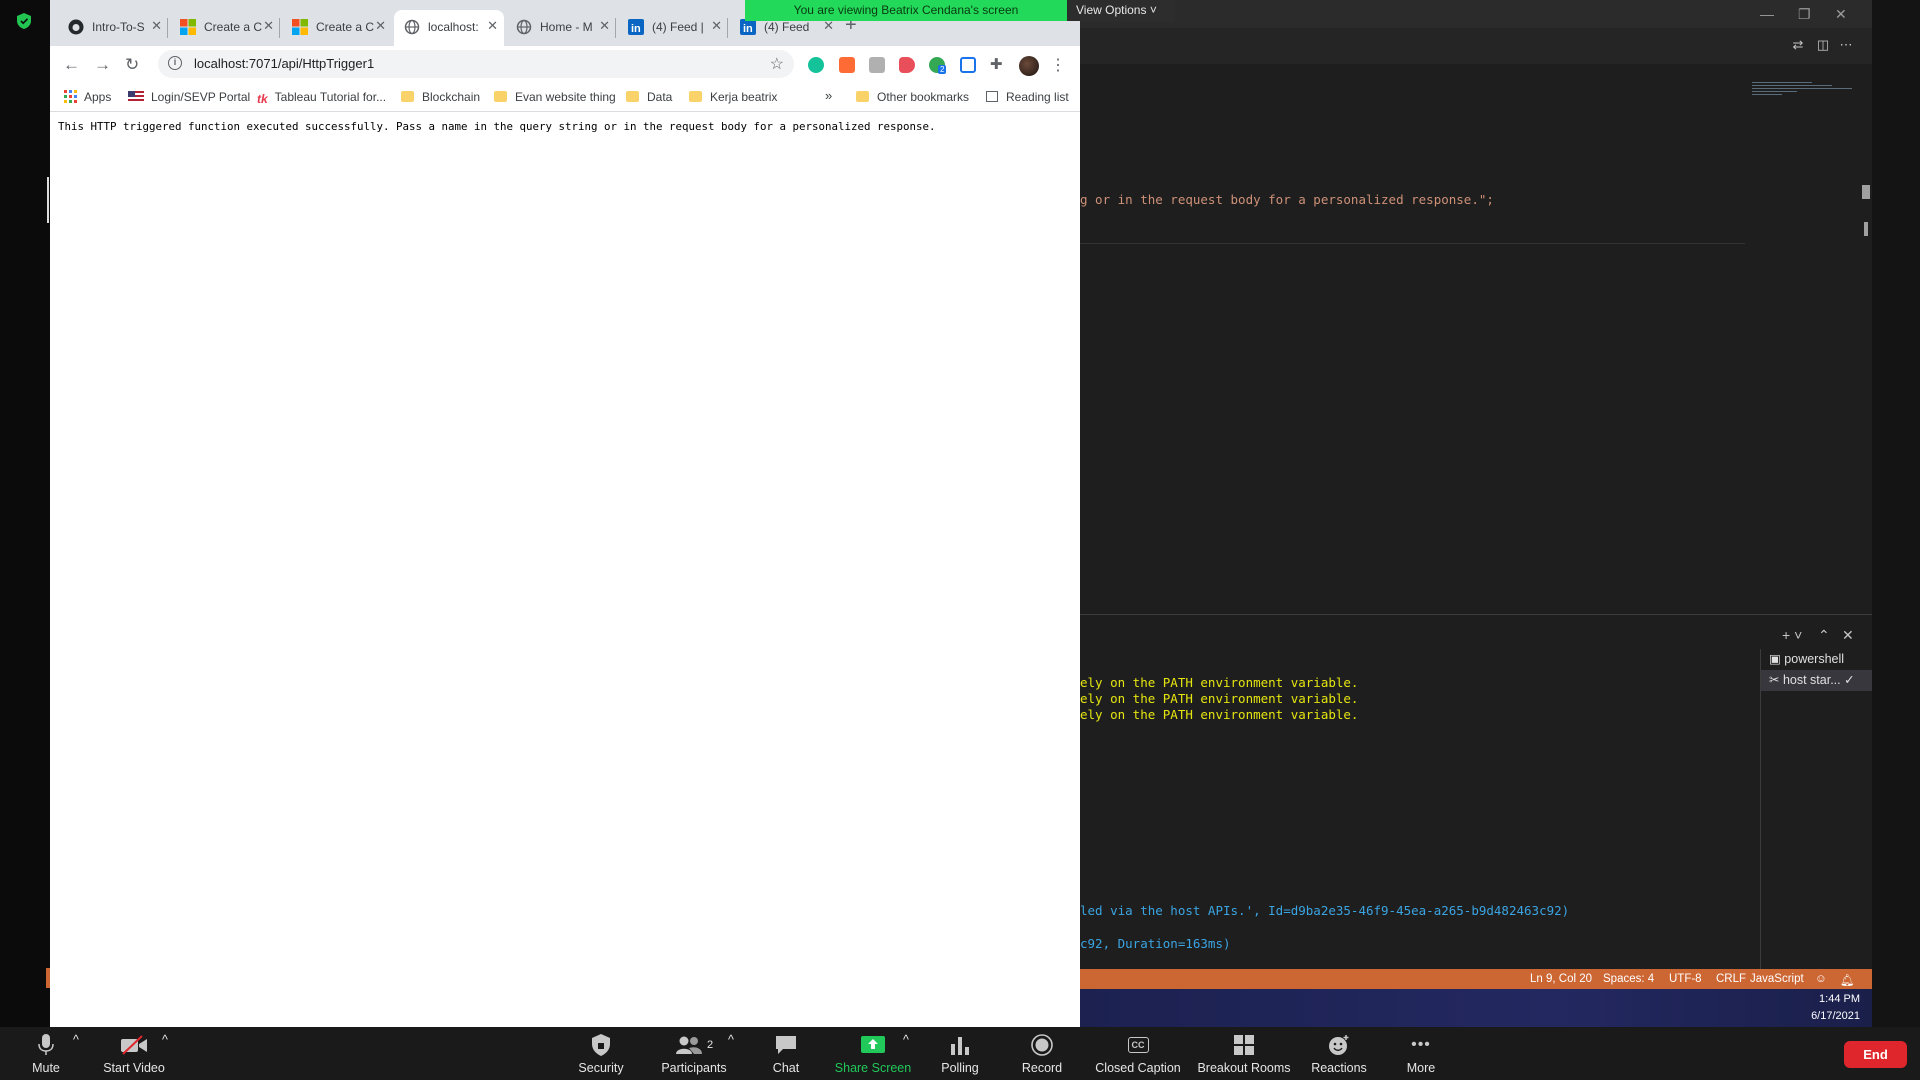  What do you see at coordinates (828, 95) in the screenshot?
I see `more-bookmarks-icon: »` at bounding box center [828, 95].